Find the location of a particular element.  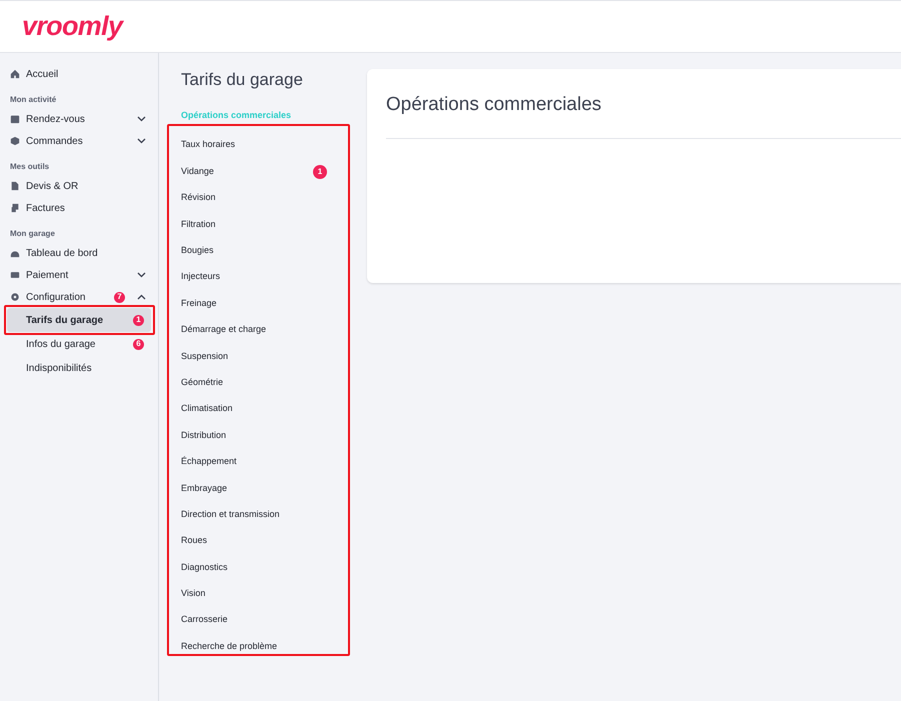

menu-item: Géométrie is located at coordinates (202, 383).